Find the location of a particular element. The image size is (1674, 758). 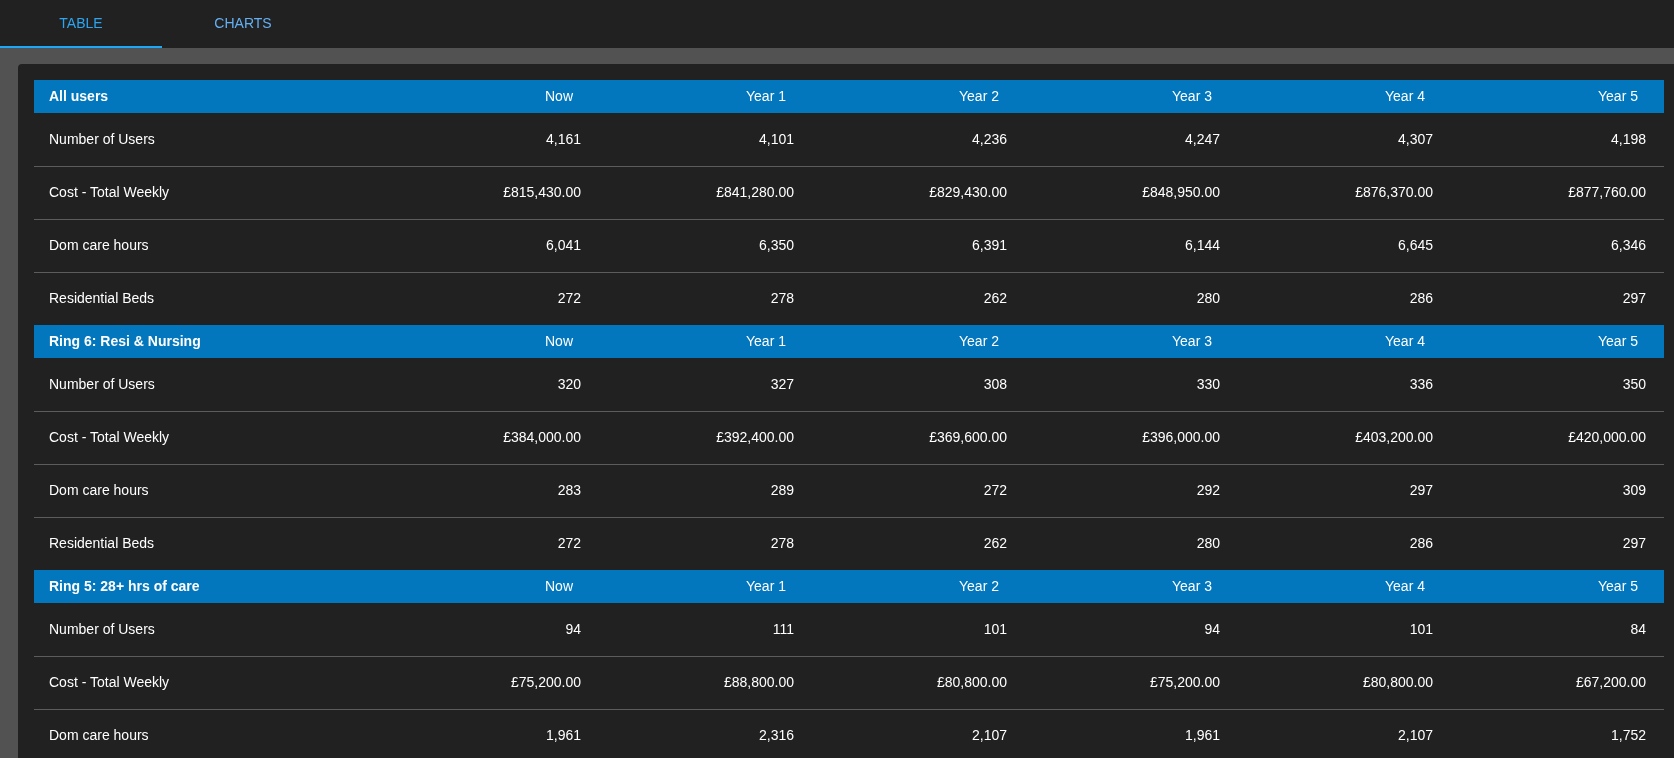

table-cell: 4,307 is located at coordinates (1415, 138).